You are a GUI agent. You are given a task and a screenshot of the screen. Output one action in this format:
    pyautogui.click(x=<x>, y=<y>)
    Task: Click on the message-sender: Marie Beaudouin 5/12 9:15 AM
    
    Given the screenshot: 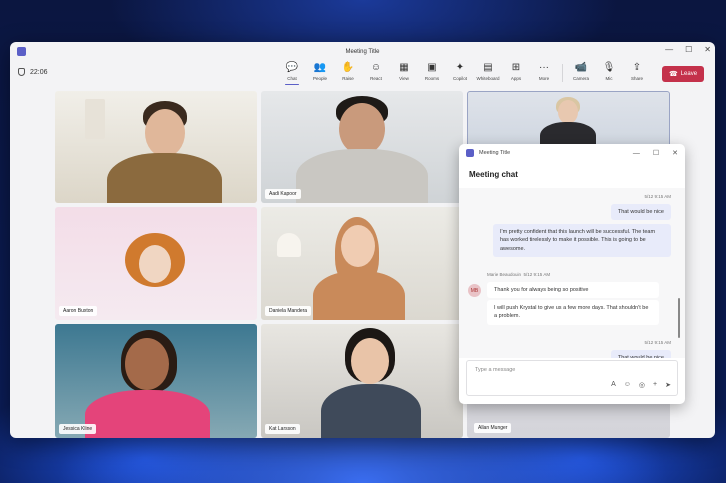 What is the action you would take?
    pyautogui.click(x=519, y=274)
    